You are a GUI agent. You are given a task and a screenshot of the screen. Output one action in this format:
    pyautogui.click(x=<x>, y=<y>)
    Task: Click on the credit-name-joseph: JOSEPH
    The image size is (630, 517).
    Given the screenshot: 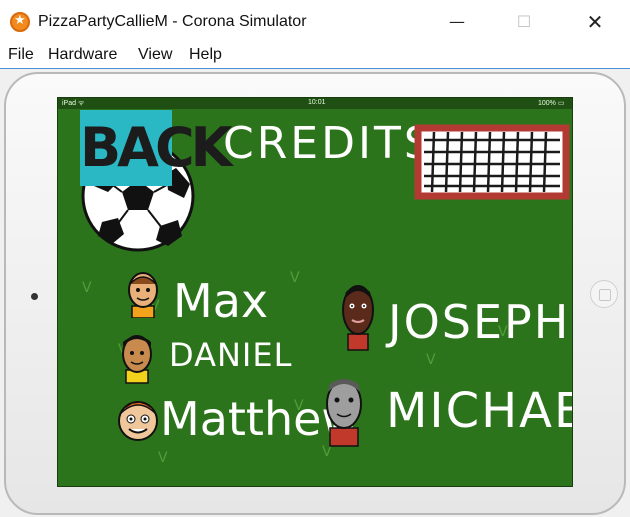 What is the action you would take?
    pyautogui.click(x=479, y=322)
    